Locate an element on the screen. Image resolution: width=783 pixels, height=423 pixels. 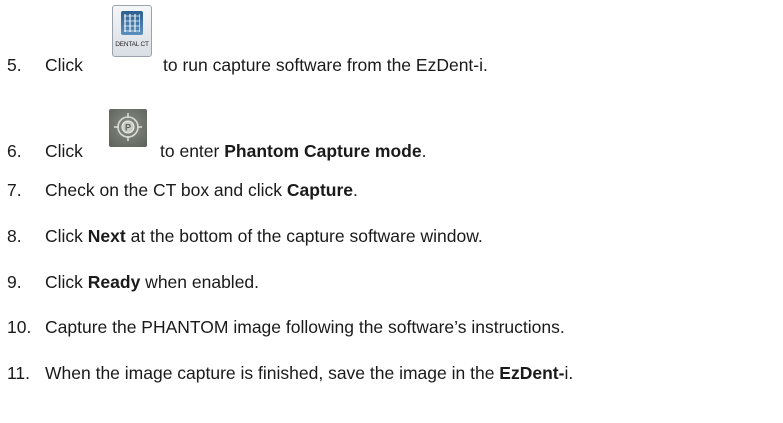
step-text: Click Ready when enabled. is located at coordinates (152, 282).